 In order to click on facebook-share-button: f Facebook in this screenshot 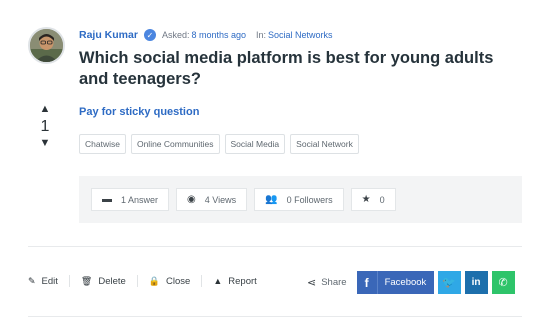, I will do `click(395, 282)`.